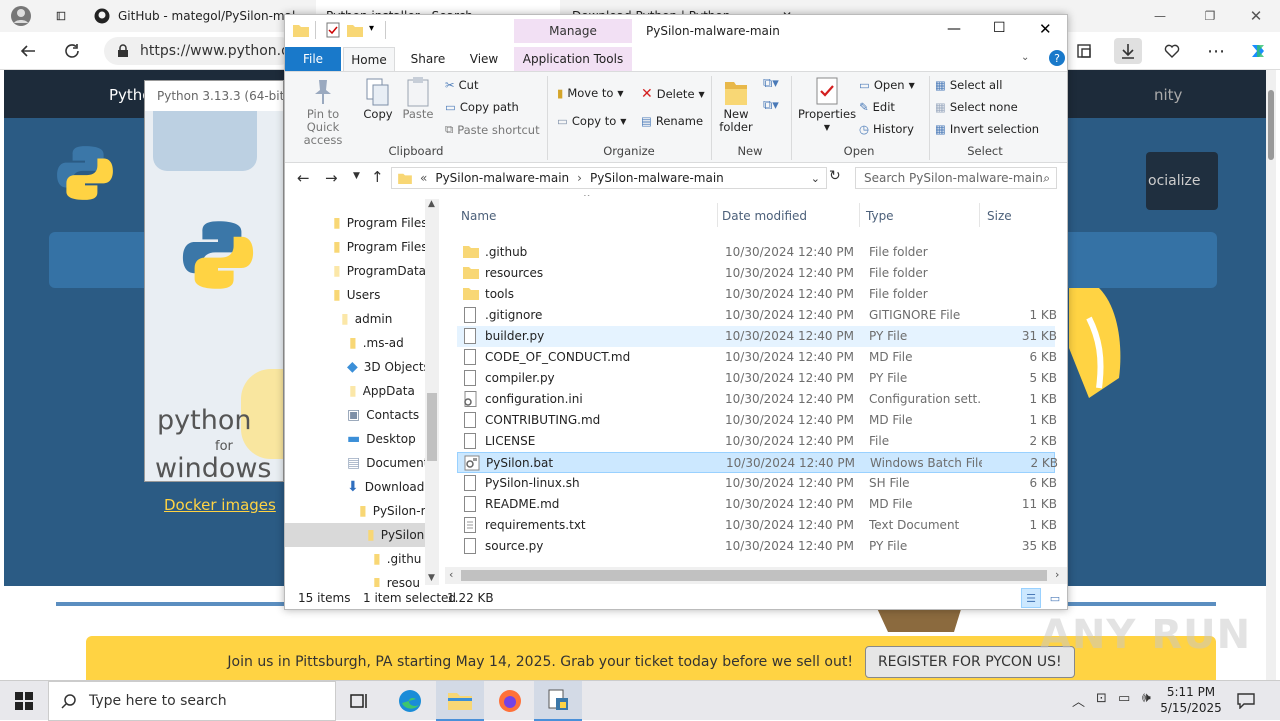  I want to click on nav-tree-item: ▣ Contacts, so click(383, 415).